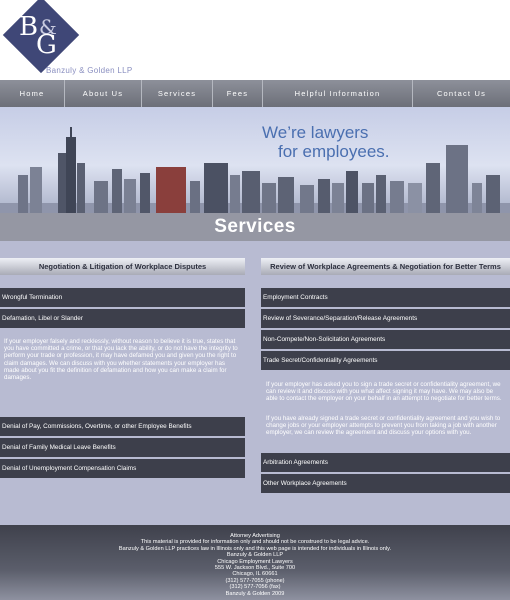 The image size is (510, 600). Describe the element at coordinates (122, 447) in the screenshot. I see `service-family-medical-leave: Denial of Family Medical Leave Benefits` at that location.